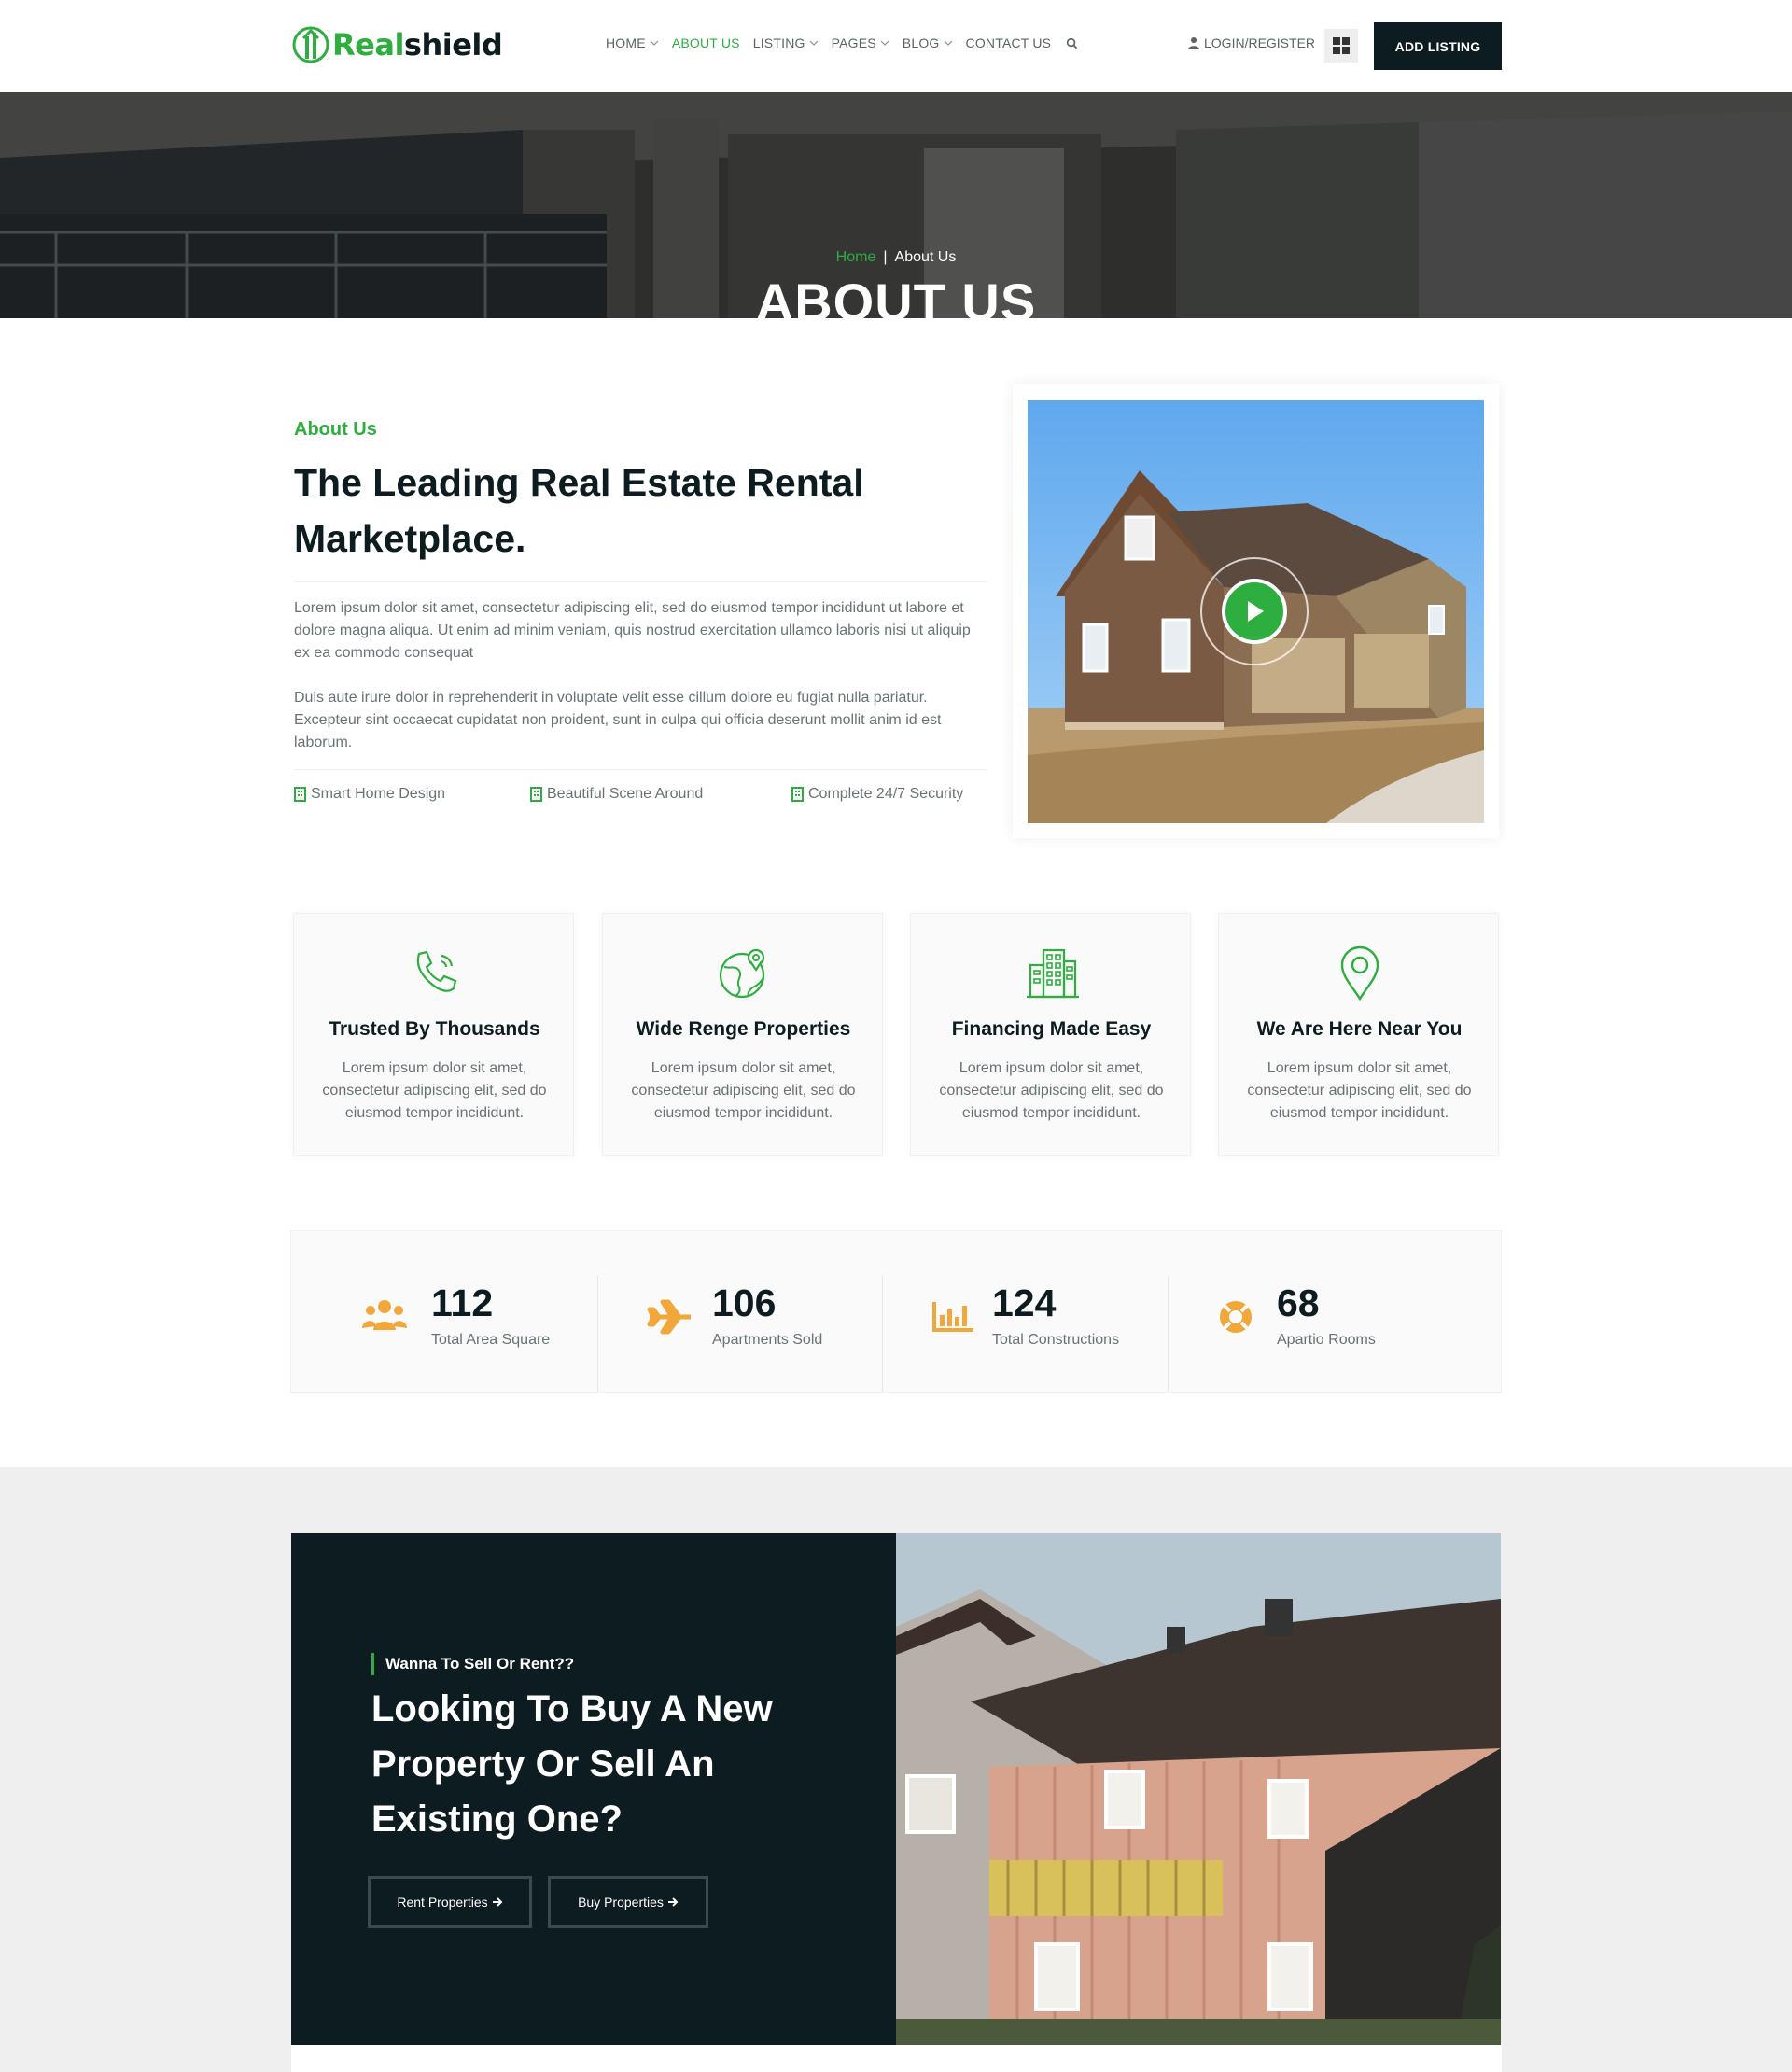 The image size is (1792, 2072). Describe the element at coordinates (925, 257) in the screenshot. I see `breadcrumb-current: About Us` at that location.